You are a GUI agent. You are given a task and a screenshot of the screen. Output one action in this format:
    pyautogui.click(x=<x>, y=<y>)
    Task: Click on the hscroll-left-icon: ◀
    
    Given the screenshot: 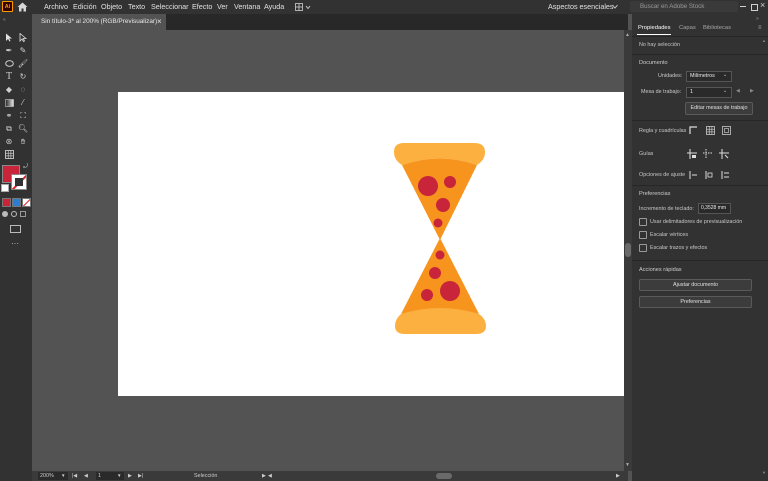 What is the action you would take?
    pyautogui.click(x=270, y=476)
    